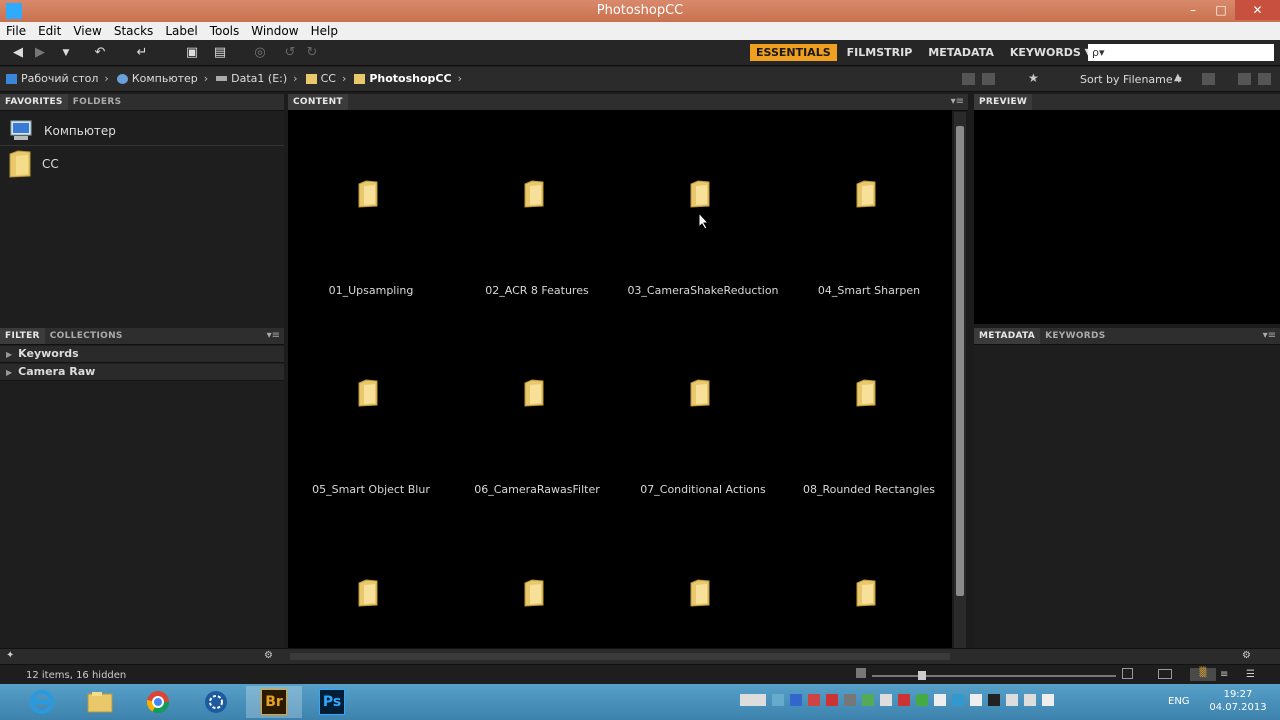  Describe the element at coordinates (18, 53) in the screenshot. I see `back-arrow-icon: ◀` at that location.